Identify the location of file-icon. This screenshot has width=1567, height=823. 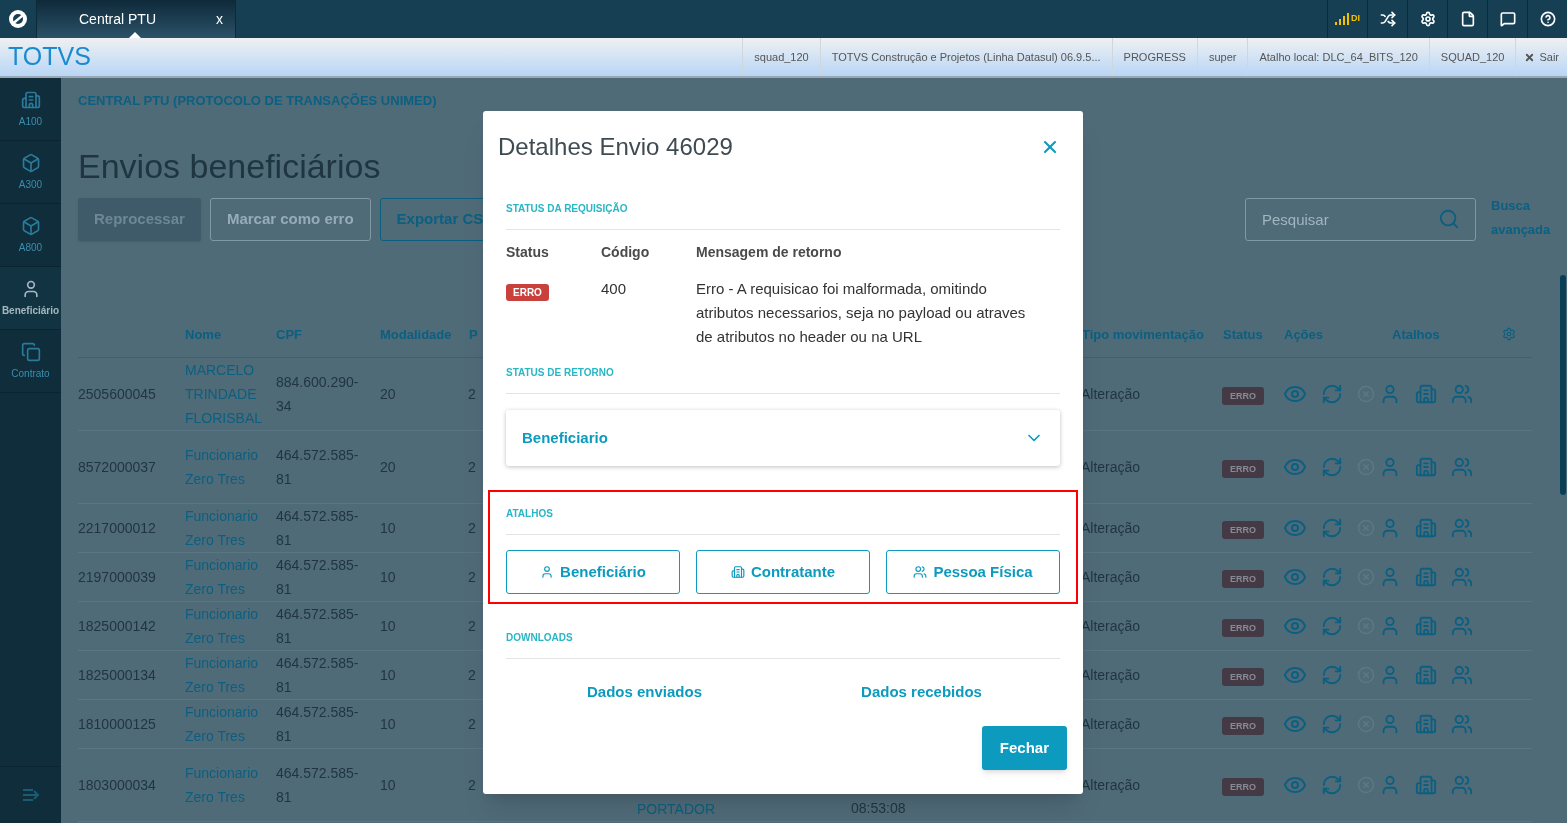
(1467, 19).